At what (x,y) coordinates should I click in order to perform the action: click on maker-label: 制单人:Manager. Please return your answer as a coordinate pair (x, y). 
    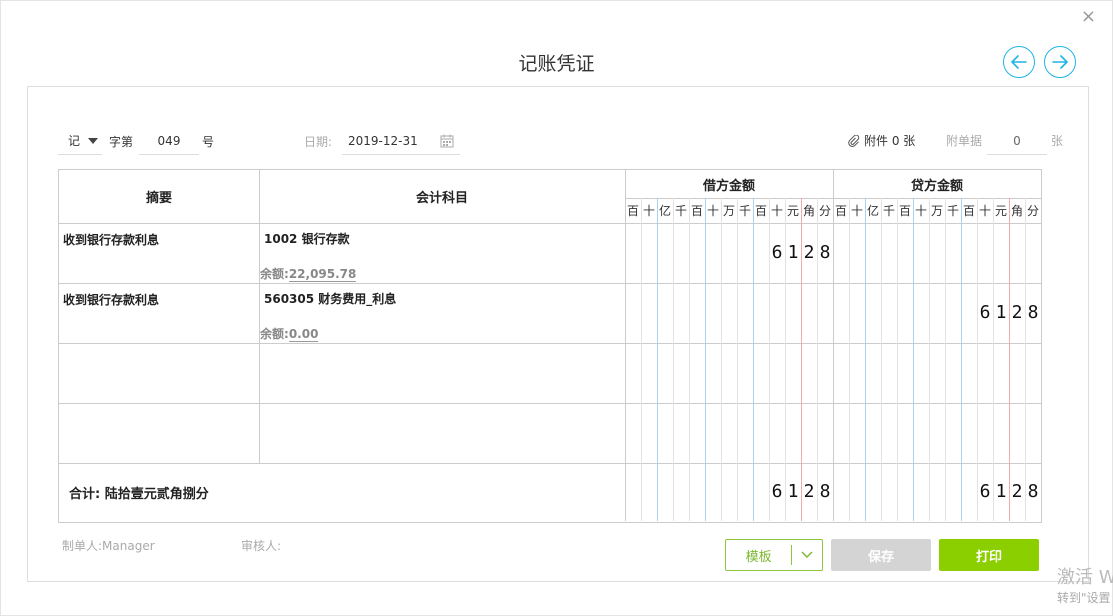
    Looking at the image, I should click on (108, 546).